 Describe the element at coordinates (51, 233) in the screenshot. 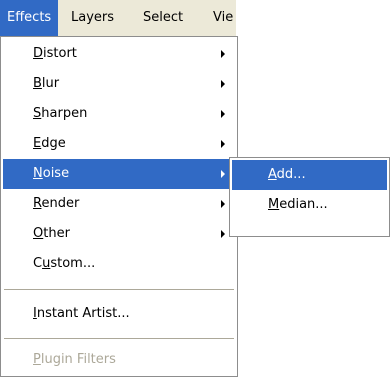

I see `menu-item-label: Other` at that location.